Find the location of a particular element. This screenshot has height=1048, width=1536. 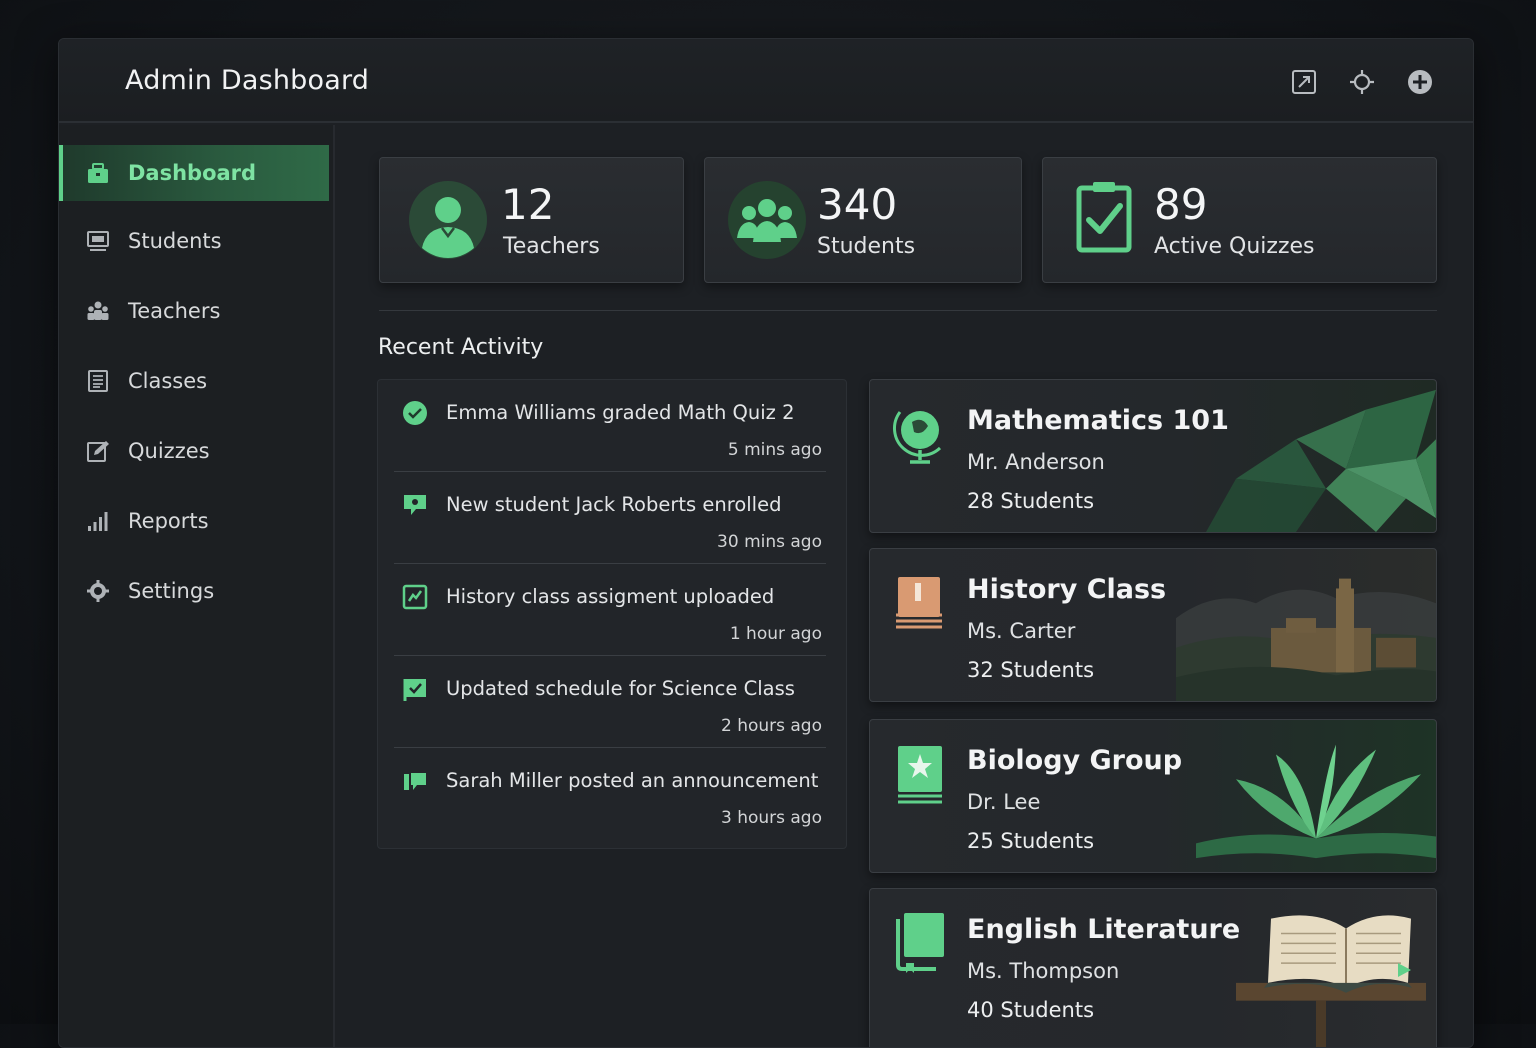

stat-label: Active Quizzes is located at coordinates (1234, 246).